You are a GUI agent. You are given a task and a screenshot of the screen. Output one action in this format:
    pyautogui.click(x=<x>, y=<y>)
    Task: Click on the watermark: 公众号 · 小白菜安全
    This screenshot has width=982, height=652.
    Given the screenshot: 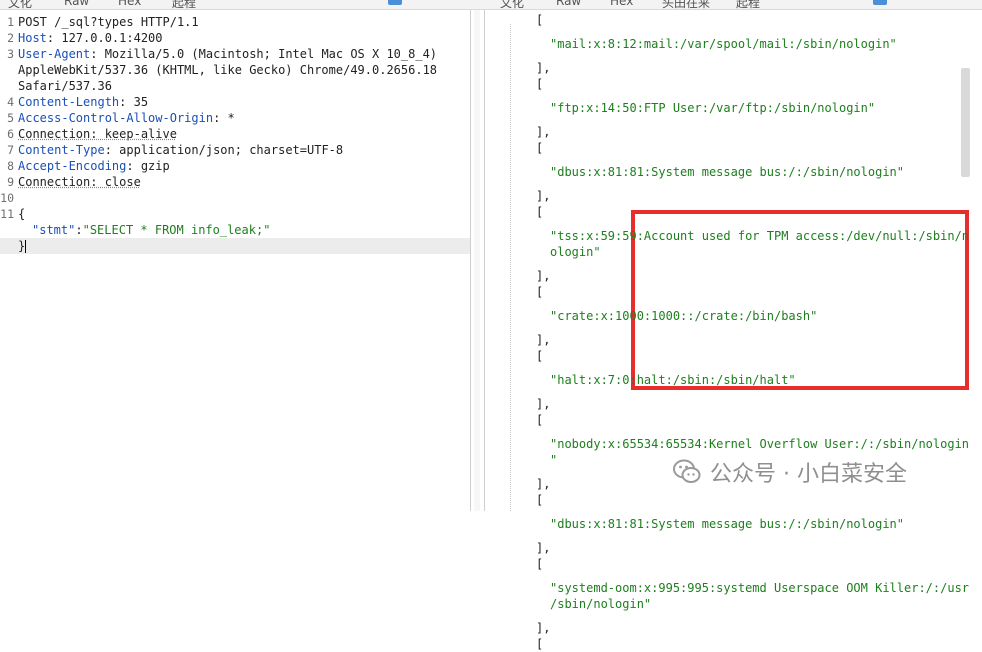 What is the action you would take?
    pyautogui.click(x=789, y=472)
    